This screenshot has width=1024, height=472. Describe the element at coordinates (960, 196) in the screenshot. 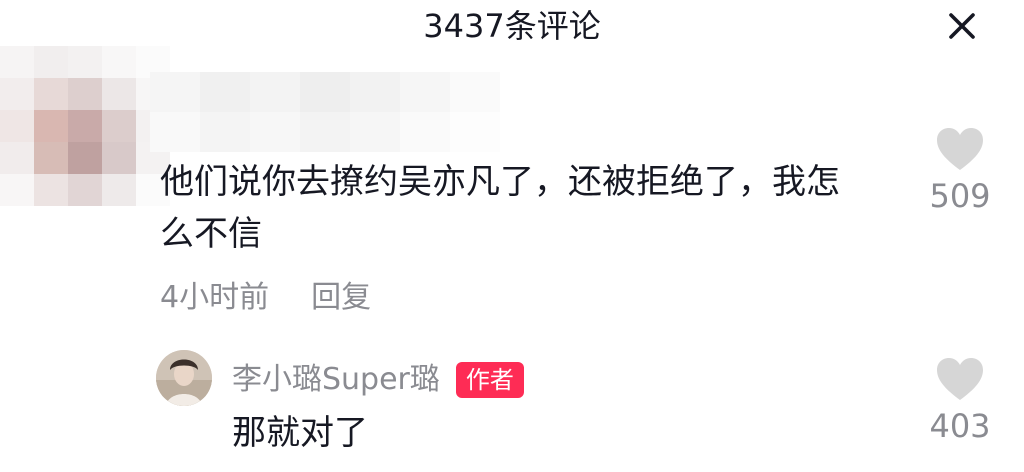

I see `like-count: 509` at that location.